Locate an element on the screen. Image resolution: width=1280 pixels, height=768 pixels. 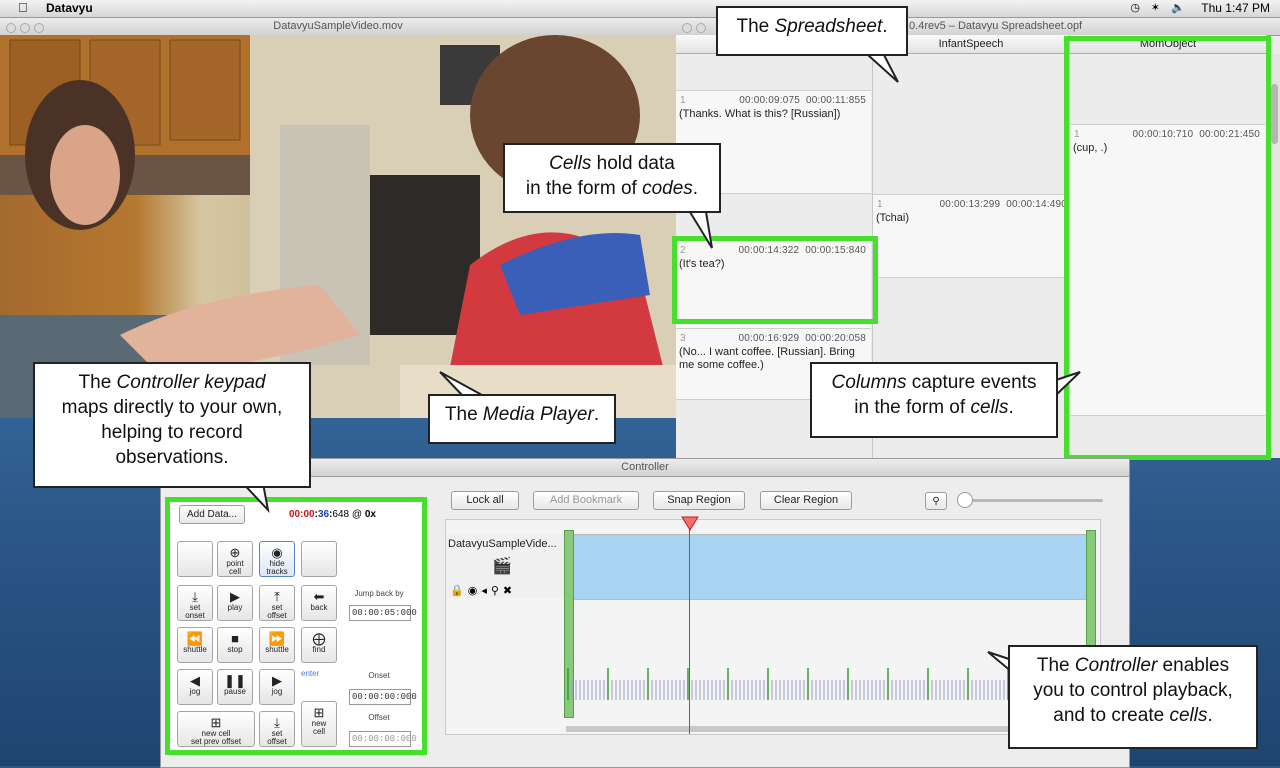
search-icon: ⚲ is located at coordinates (497, 591).